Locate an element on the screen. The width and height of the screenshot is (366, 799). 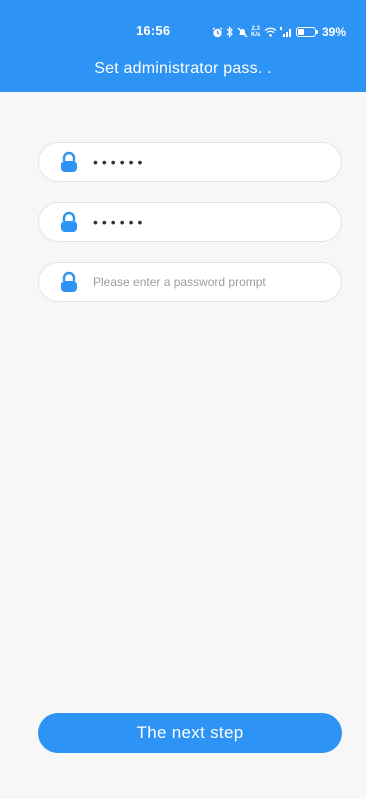
battery-percent: 39% is located at coordinates (334, 32).